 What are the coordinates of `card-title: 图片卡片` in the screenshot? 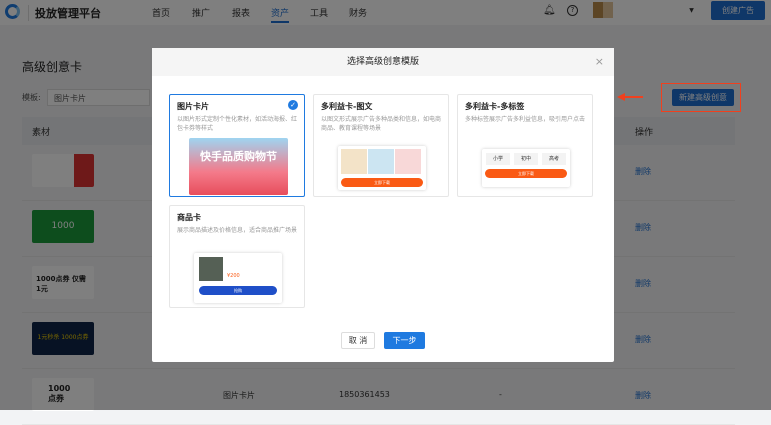 It's located at (193, 106).